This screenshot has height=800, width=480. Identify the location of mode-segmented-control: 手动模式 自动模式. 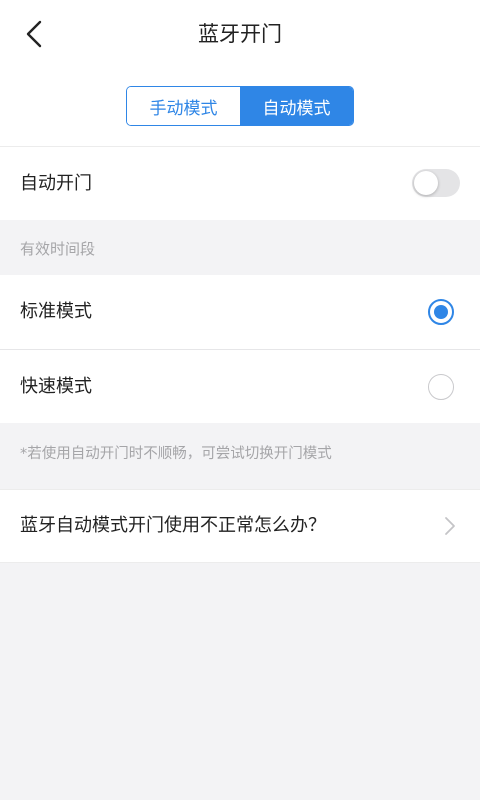
(240, 106).